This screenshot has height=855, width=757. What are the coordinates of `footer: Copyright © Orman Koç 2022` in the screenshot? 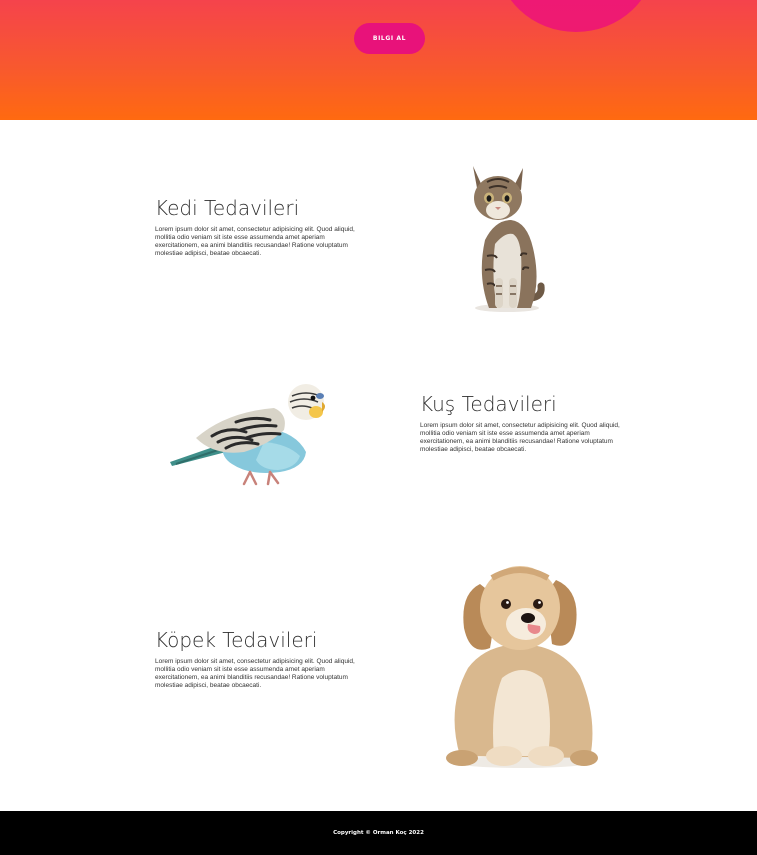 It's located at (378, 833).